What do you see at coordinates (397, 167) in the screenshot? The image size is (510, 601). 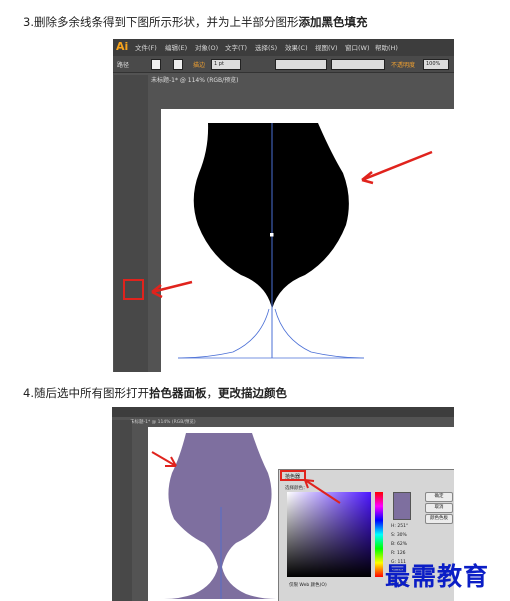 I see `arrow-to-shape-icon` at bounding box center [397, 167].